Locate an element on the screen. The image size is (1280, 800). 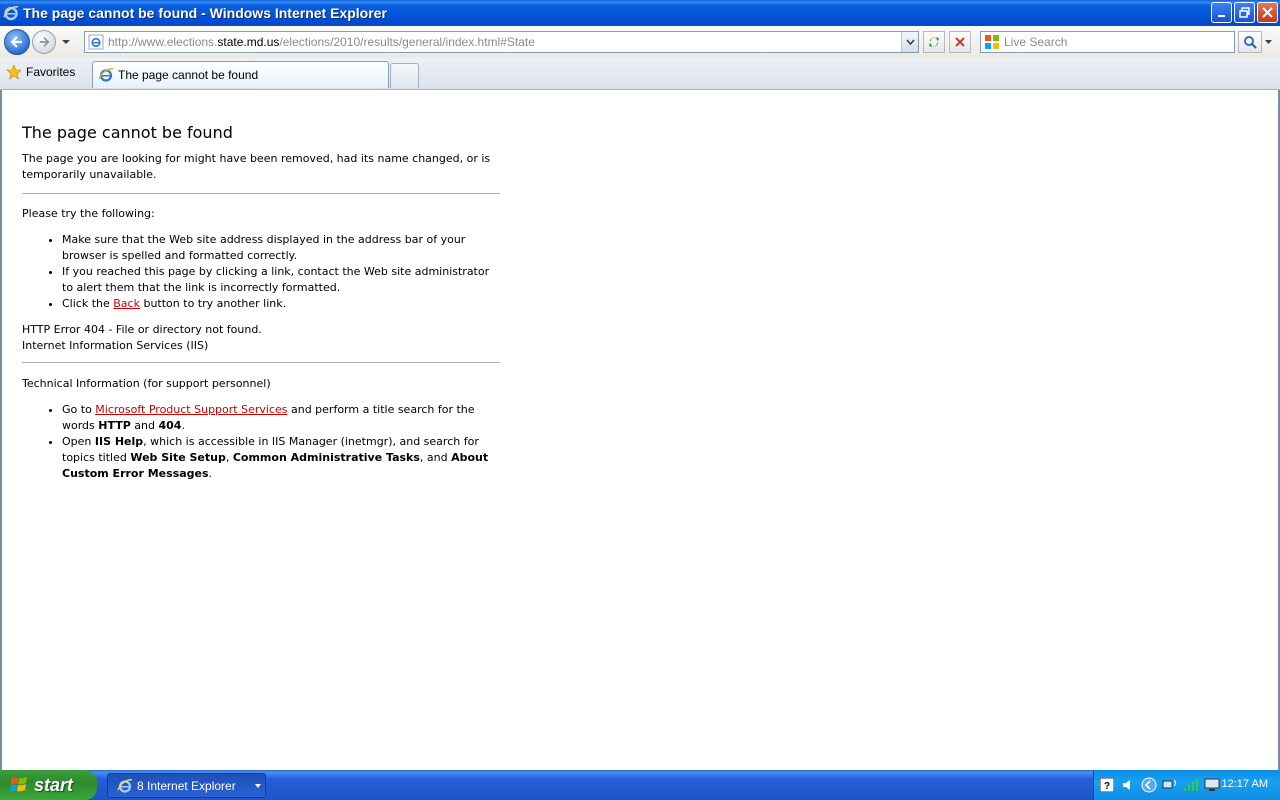
taskbar-ie-label: 8 Internet Explorer is located at coordinates (186, 785).